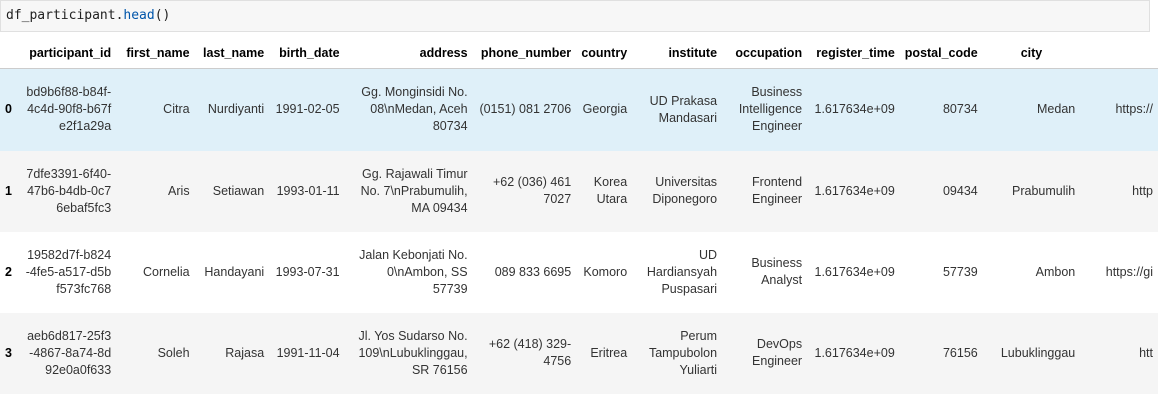 Image resolution: width=1158 pixels, height=403 pixels. I want to click on header-participant-id: participant_id, so click(68, 53).